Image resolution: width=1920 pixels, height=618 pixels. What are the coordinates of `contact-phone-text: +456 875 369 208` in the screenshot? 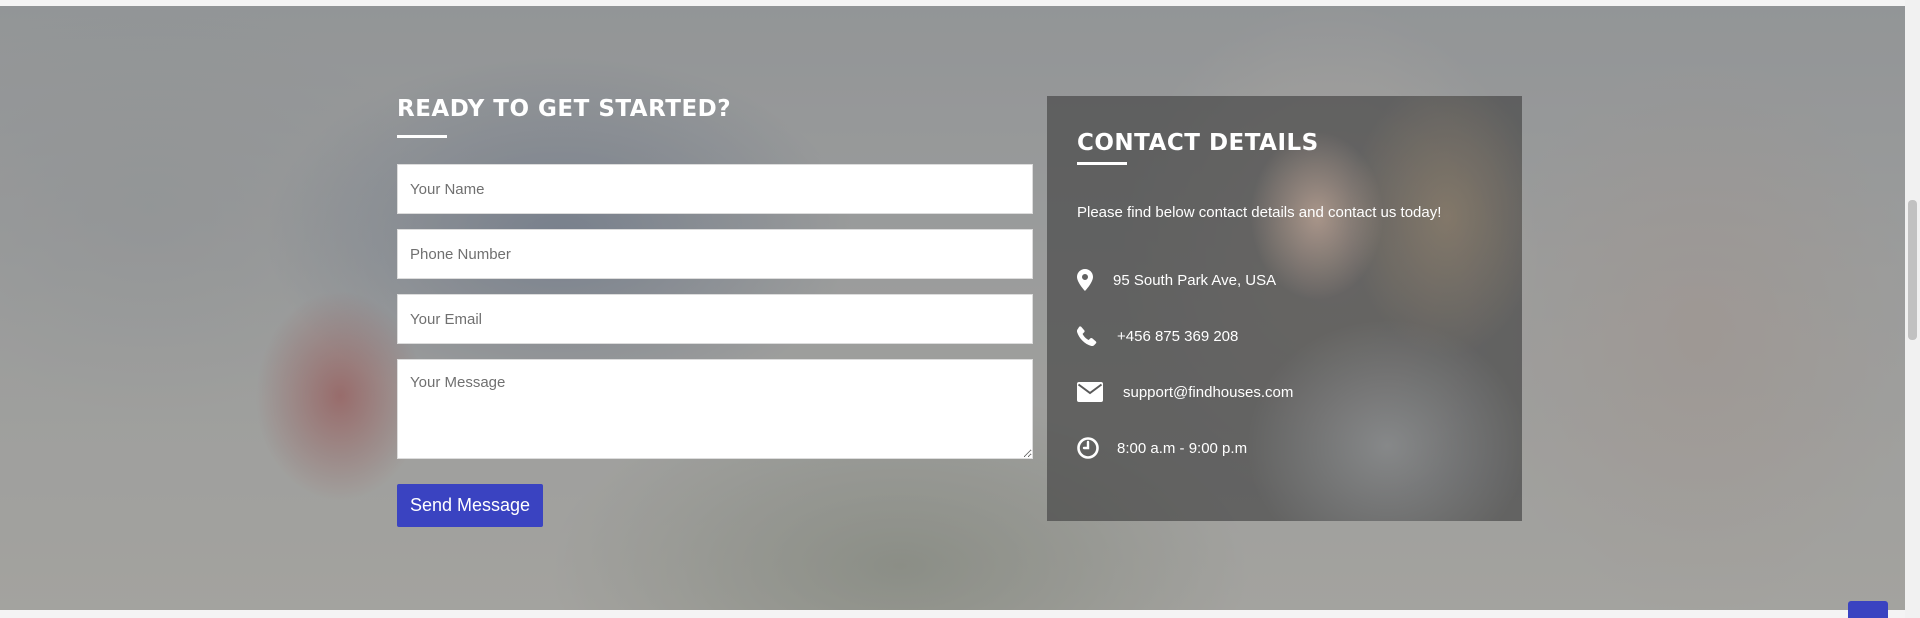 It's located at (1178, 336).